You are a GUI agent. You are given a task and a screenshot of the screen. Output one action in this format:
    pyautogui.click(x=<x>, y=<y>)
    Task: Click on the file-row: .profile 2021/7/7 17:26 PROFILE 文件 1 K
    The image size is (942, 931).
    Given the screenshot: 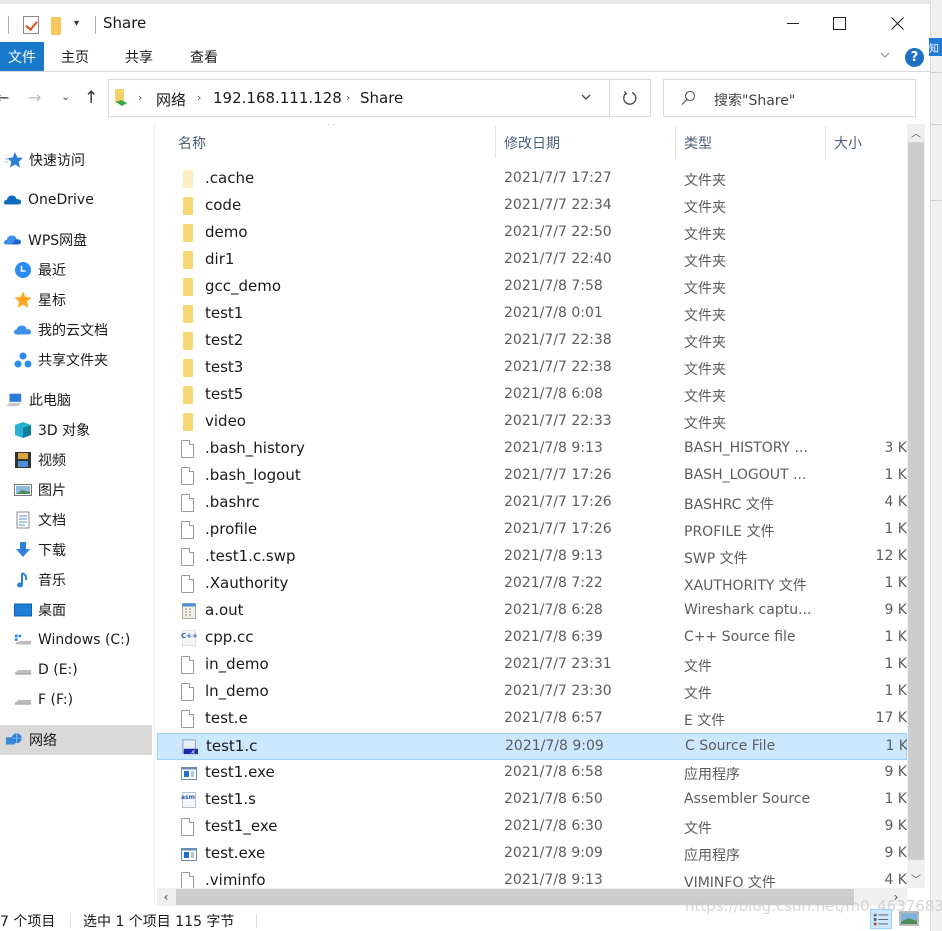 What is the action you would take?
    pyautogui.click(x=532, y=530)
    